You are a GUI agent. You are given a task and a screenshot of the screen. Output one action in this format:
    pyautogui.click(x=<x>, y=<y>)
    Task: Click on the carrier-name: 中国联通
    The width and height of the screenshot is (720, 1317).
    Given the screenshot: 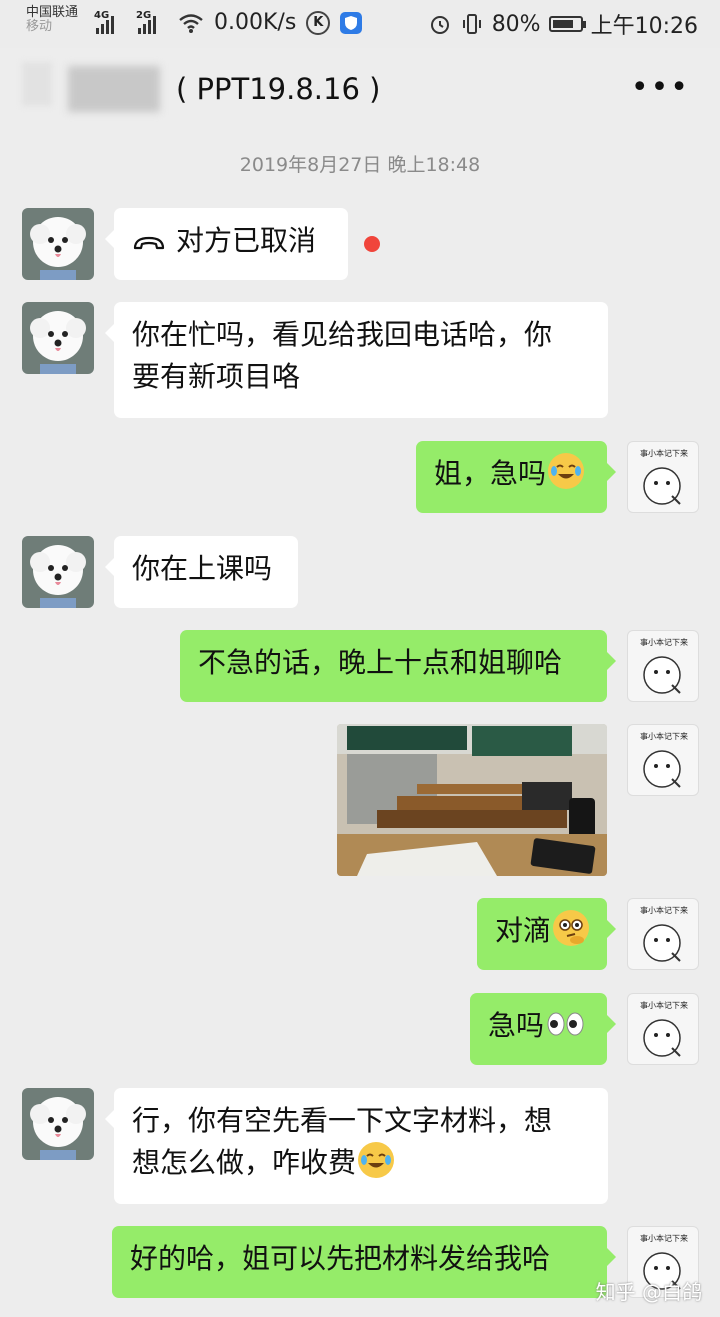 What is the action you would take?
    pyautogui.click(x=52, y=12)
    